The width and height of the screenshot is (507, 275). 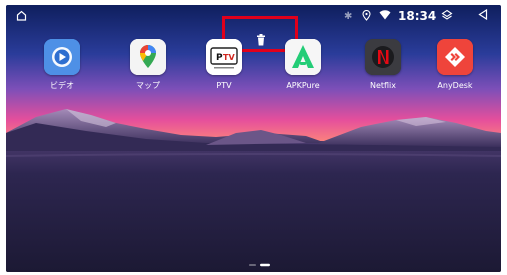 I want to click on svg-text: TV, so click(x=229, y=57).